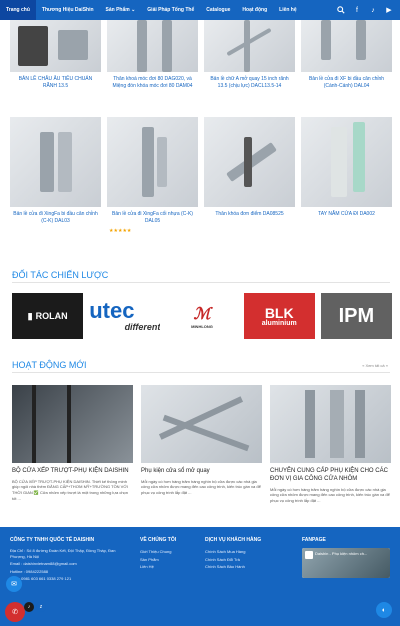 The height and width of the screenshot is (626, 400). I want to click on tiktok-icon: ♪, so click(373, 10).